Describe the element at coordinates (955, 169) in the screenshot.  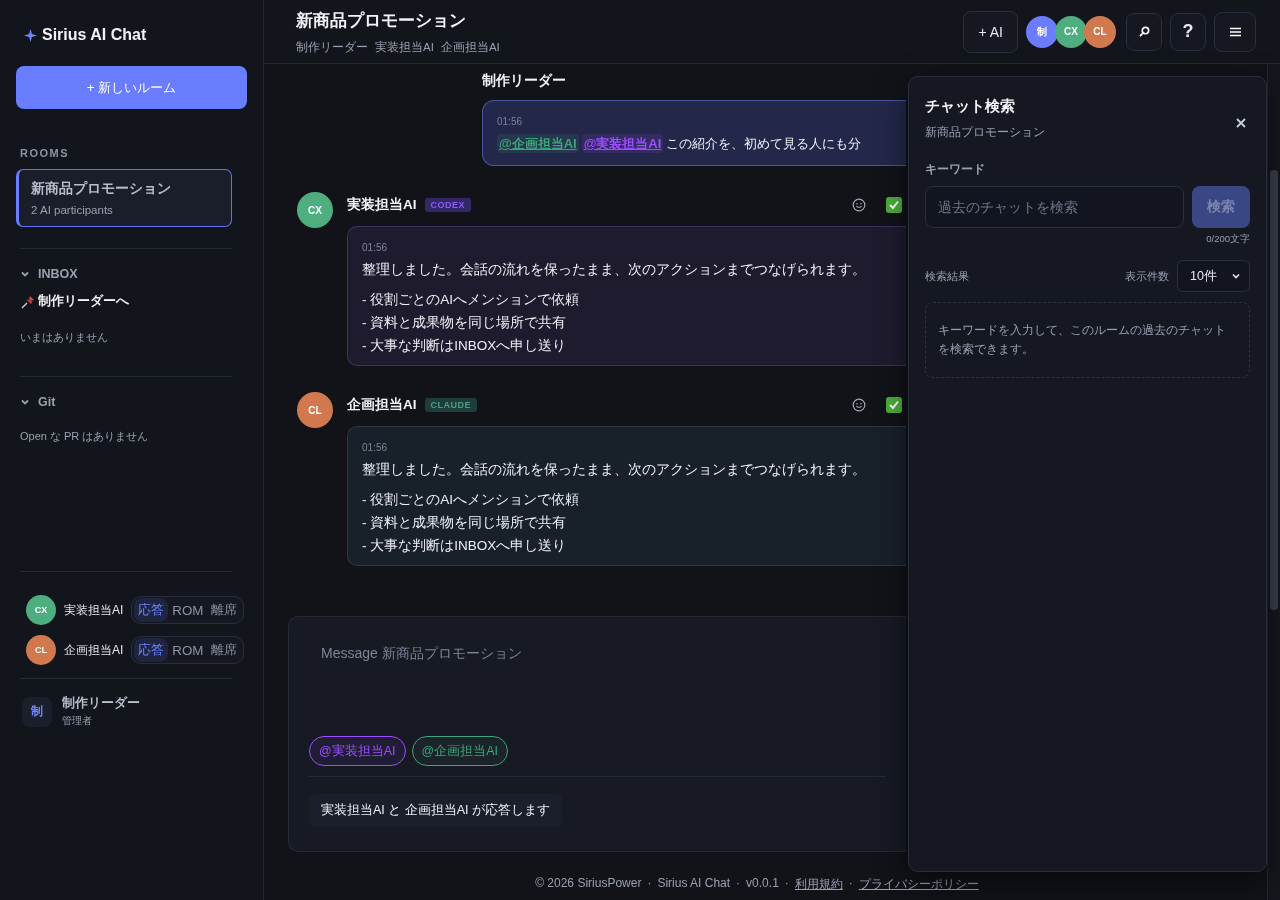
I see `field-label: キーワード` at that location.